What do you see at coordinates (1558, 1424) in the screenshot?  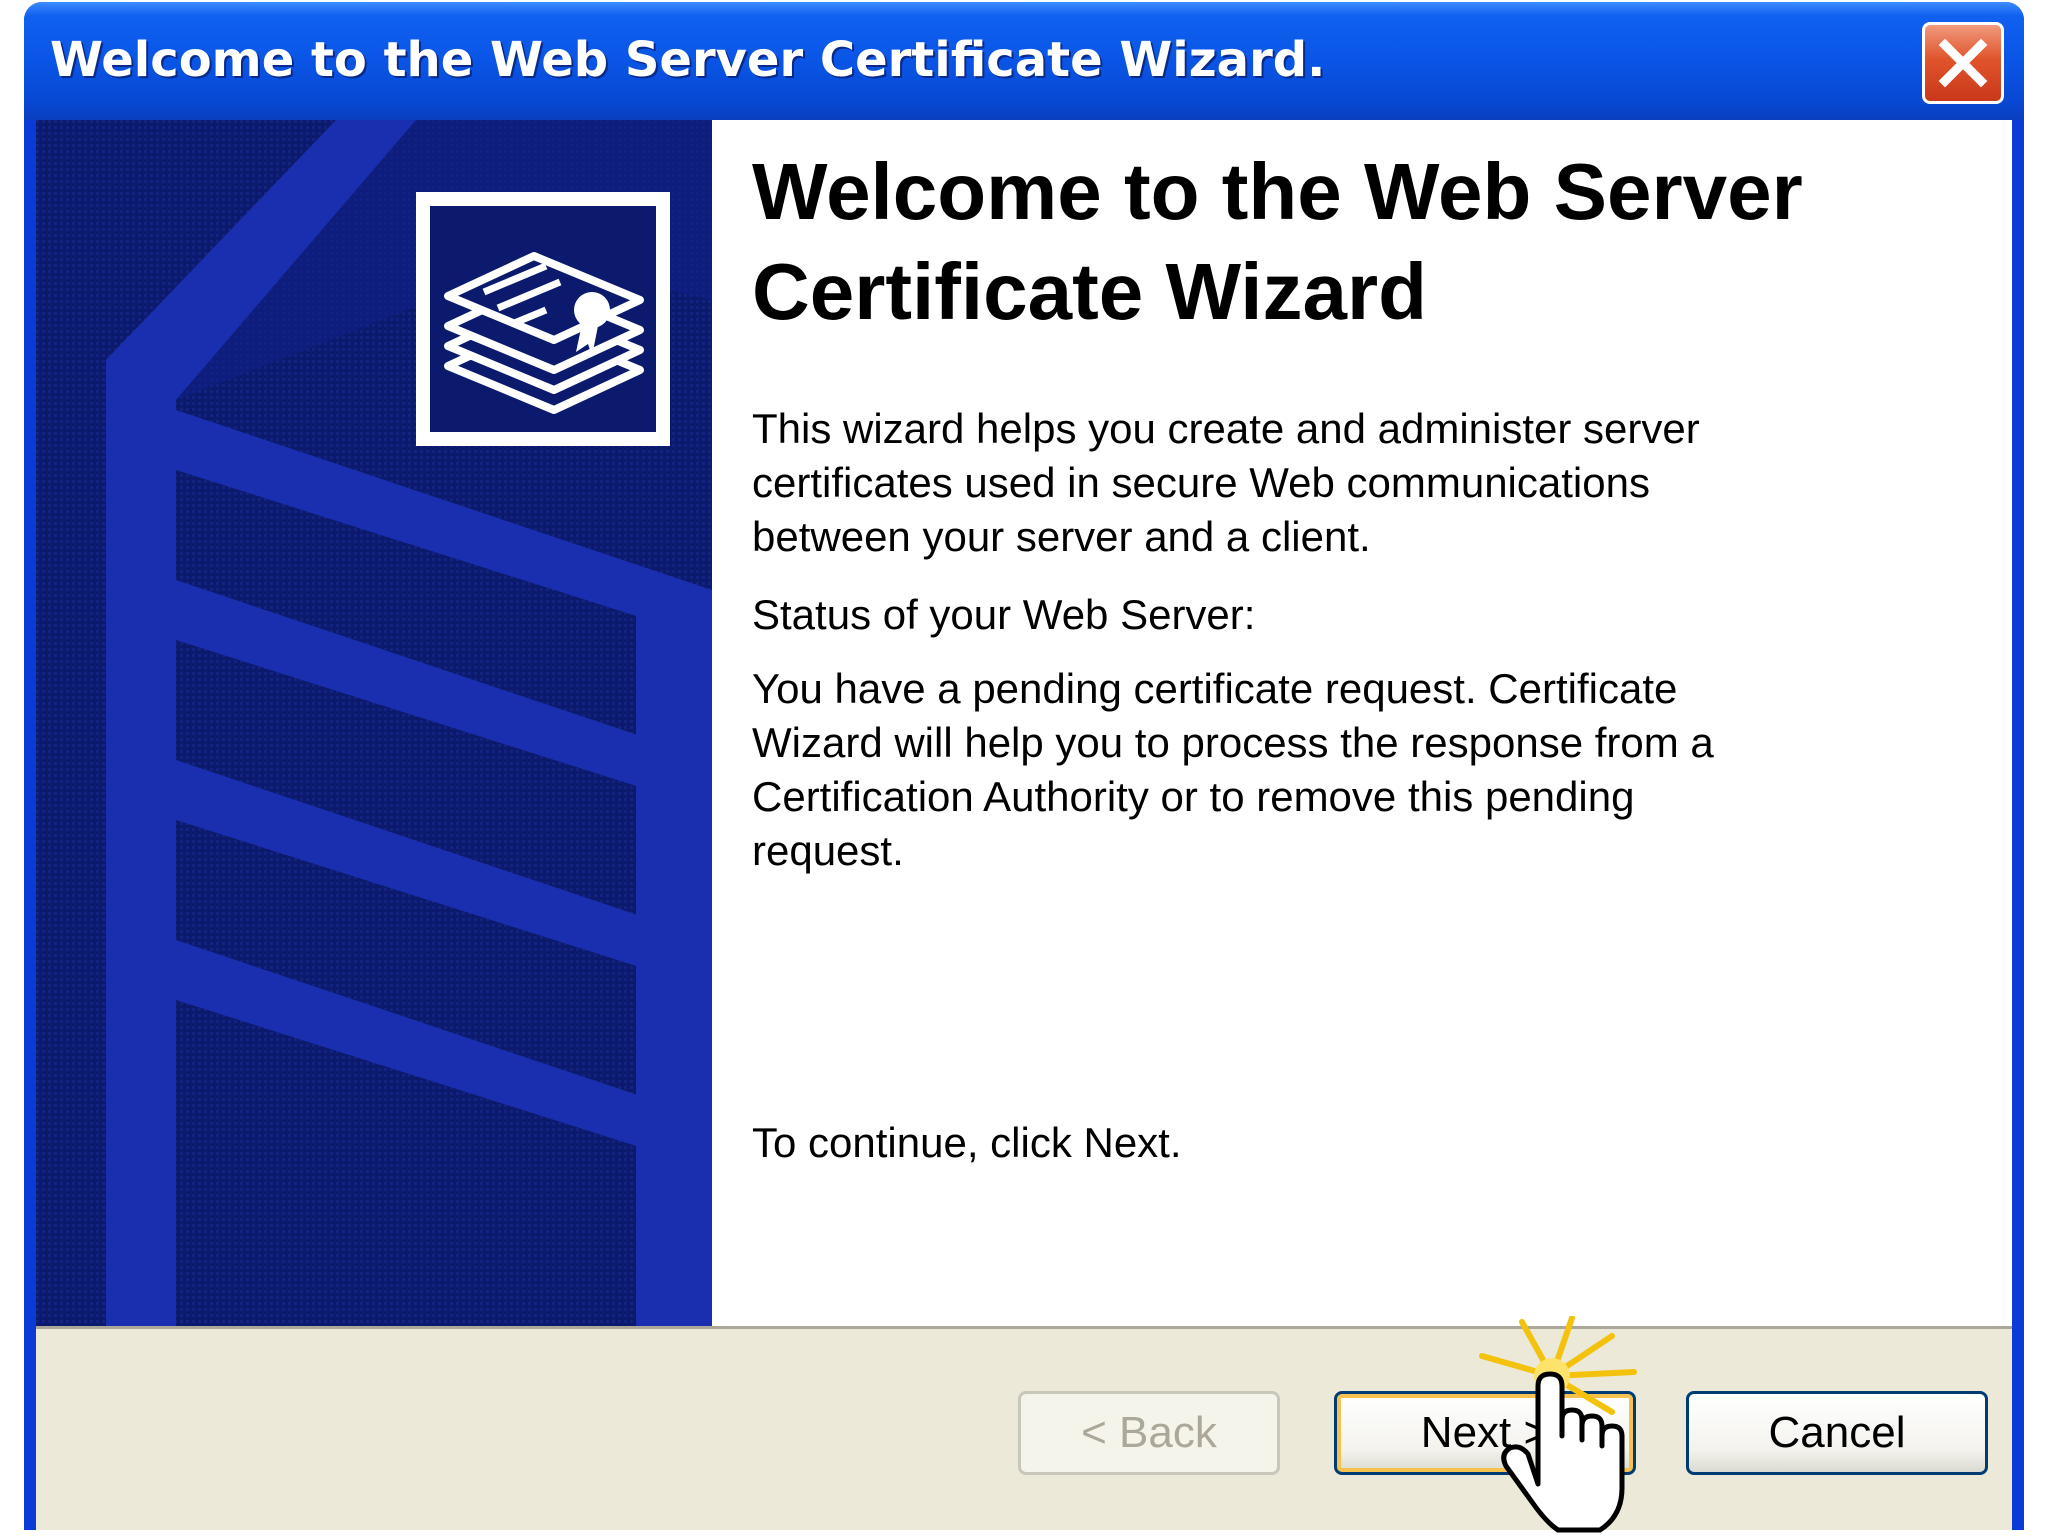 I see `hand-pointer-icon` at bounding box center [1558, 1424].